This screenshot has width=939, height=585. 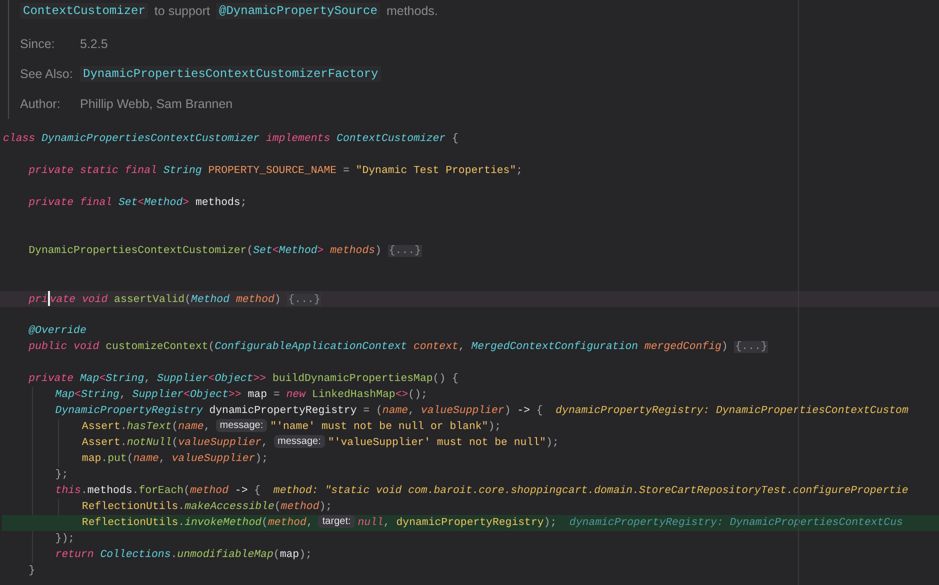 I want to click on parameter-name: mergedConfig, so click(x=683, y=347).